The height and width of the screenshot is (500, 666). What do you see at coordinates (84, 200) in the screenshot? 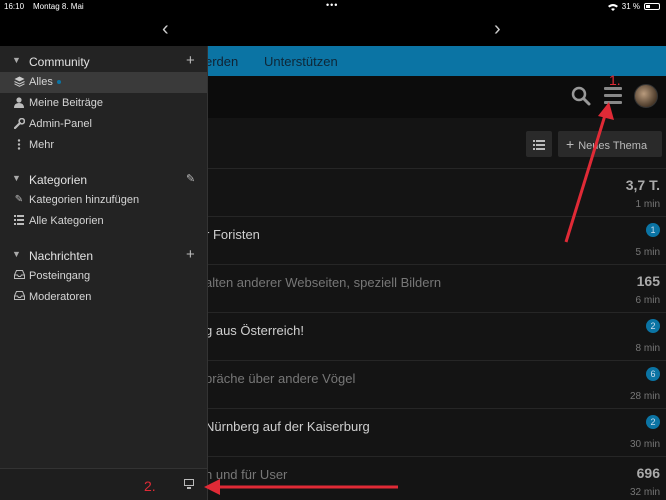
I see `sidebar-item-label: Kategorien hinzufügen` at bounding box center [84, 200].